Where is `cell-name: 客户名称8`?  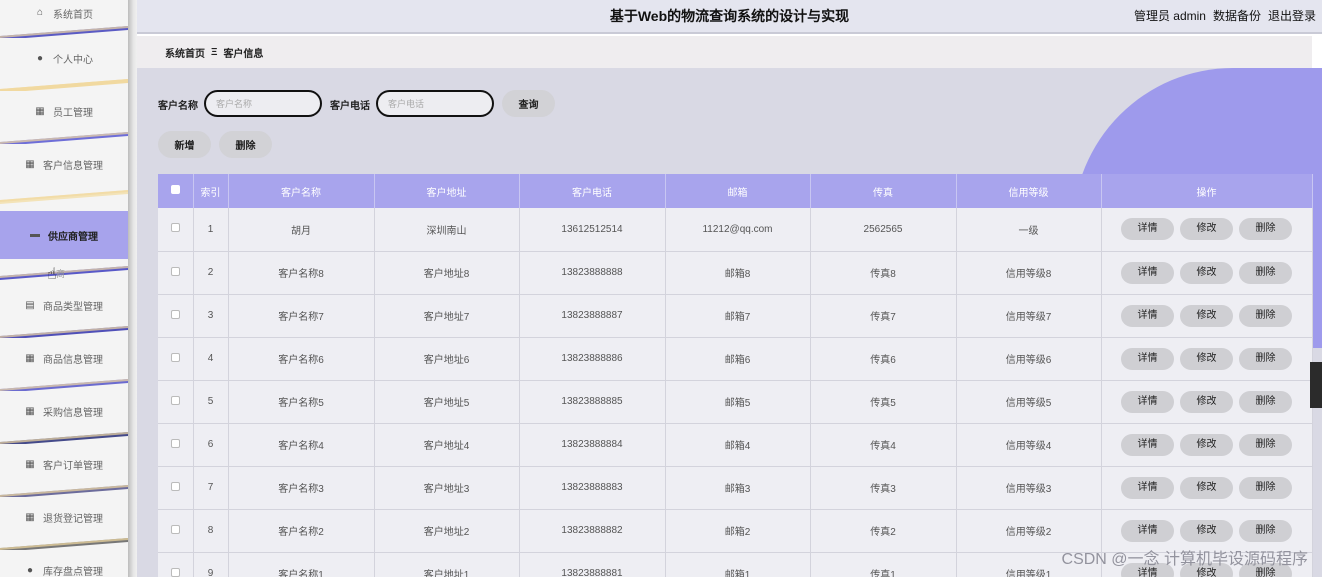
cell-name: 客户名称8 is located at coordinates (301, 273).